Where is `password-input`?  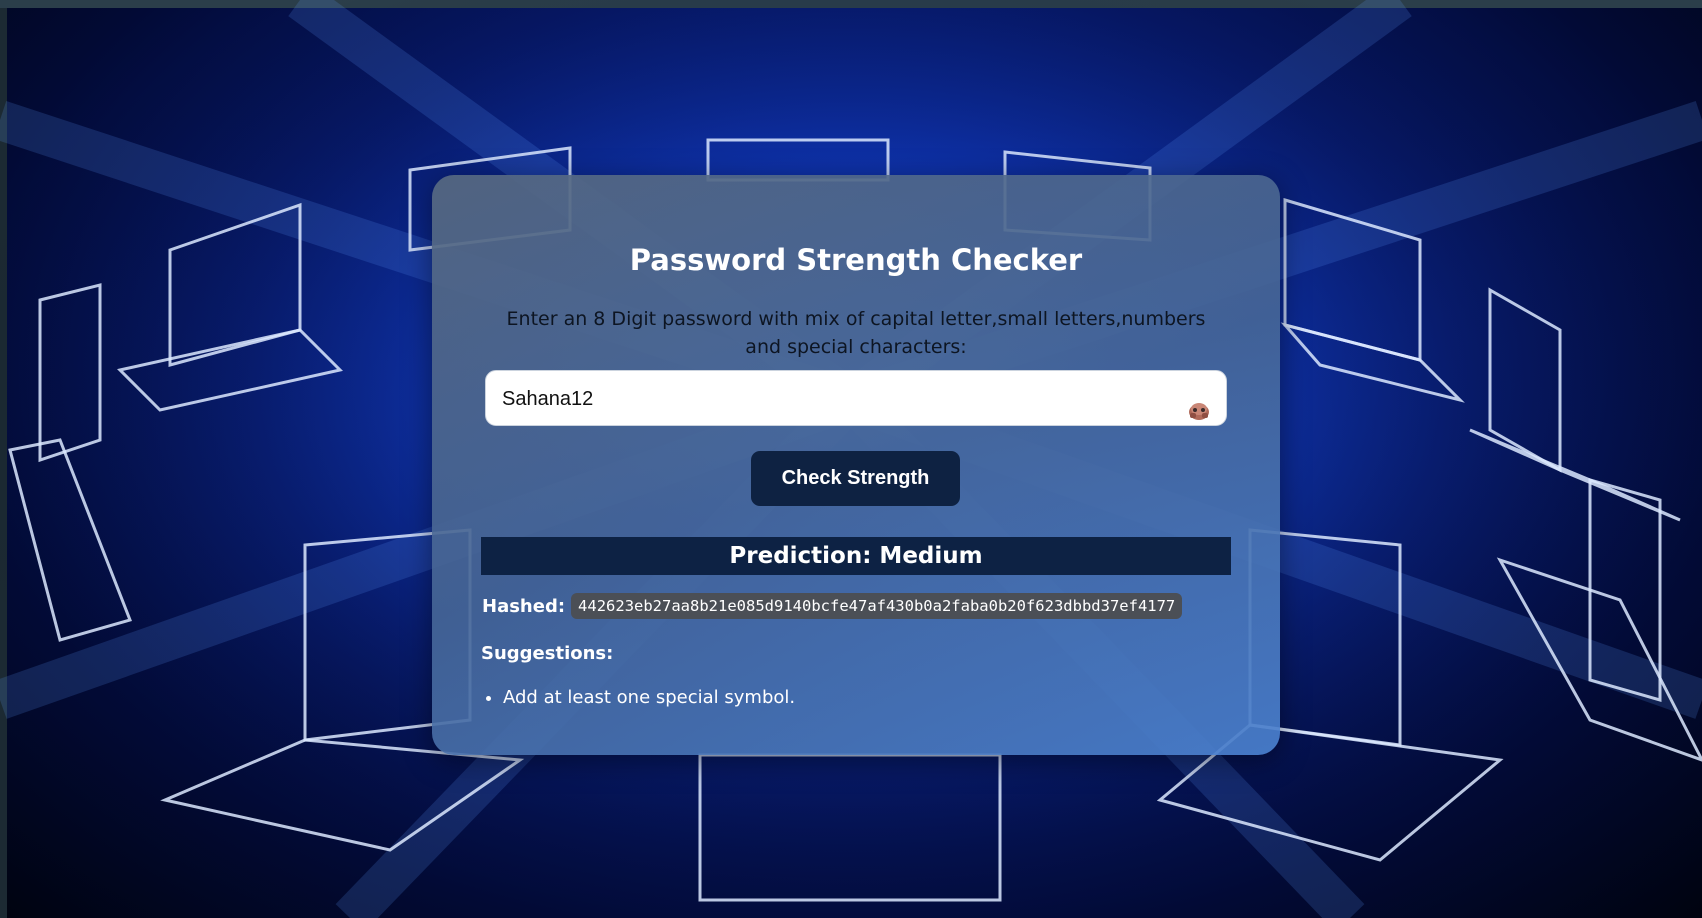
password-input is located at coordinates (832, 399).